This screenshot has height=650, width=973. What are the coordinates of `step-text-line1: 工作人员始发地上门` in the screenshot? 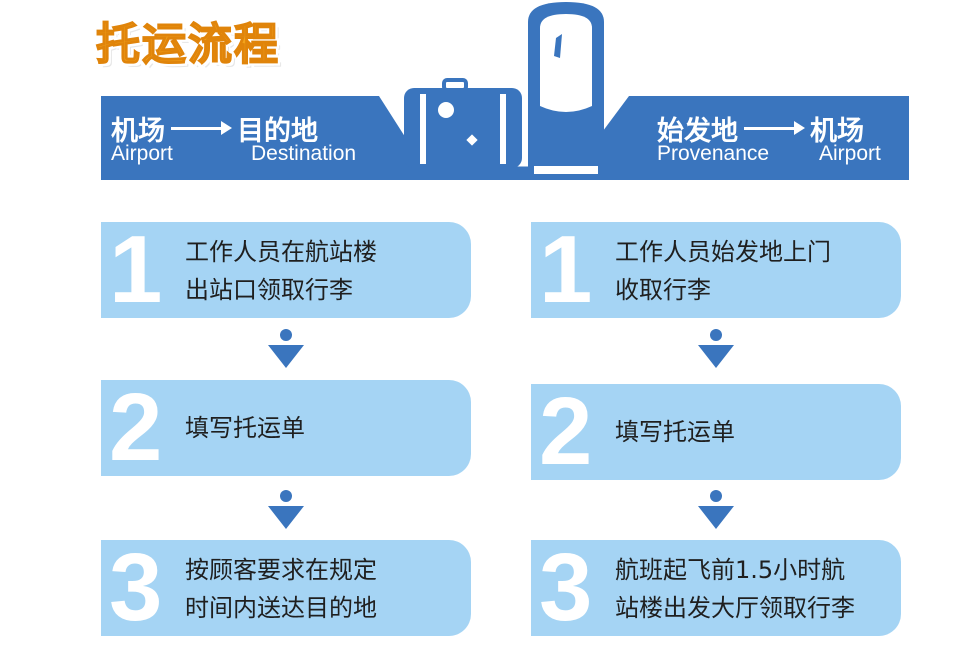 It's located at (723, 252).